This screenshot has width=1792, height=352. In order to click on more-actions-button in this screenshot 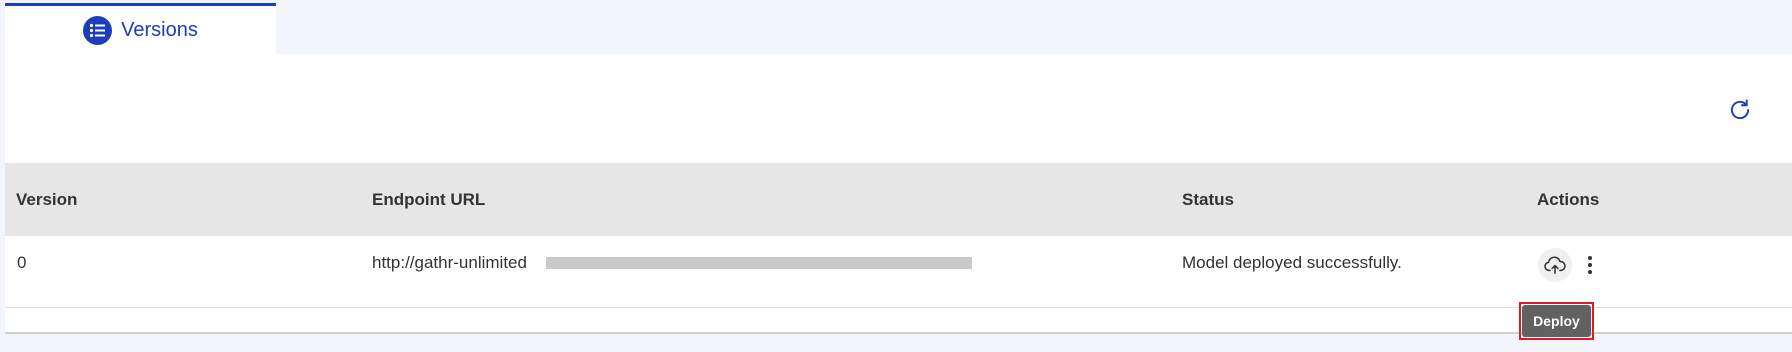, I will do `click(1590, 265)`.